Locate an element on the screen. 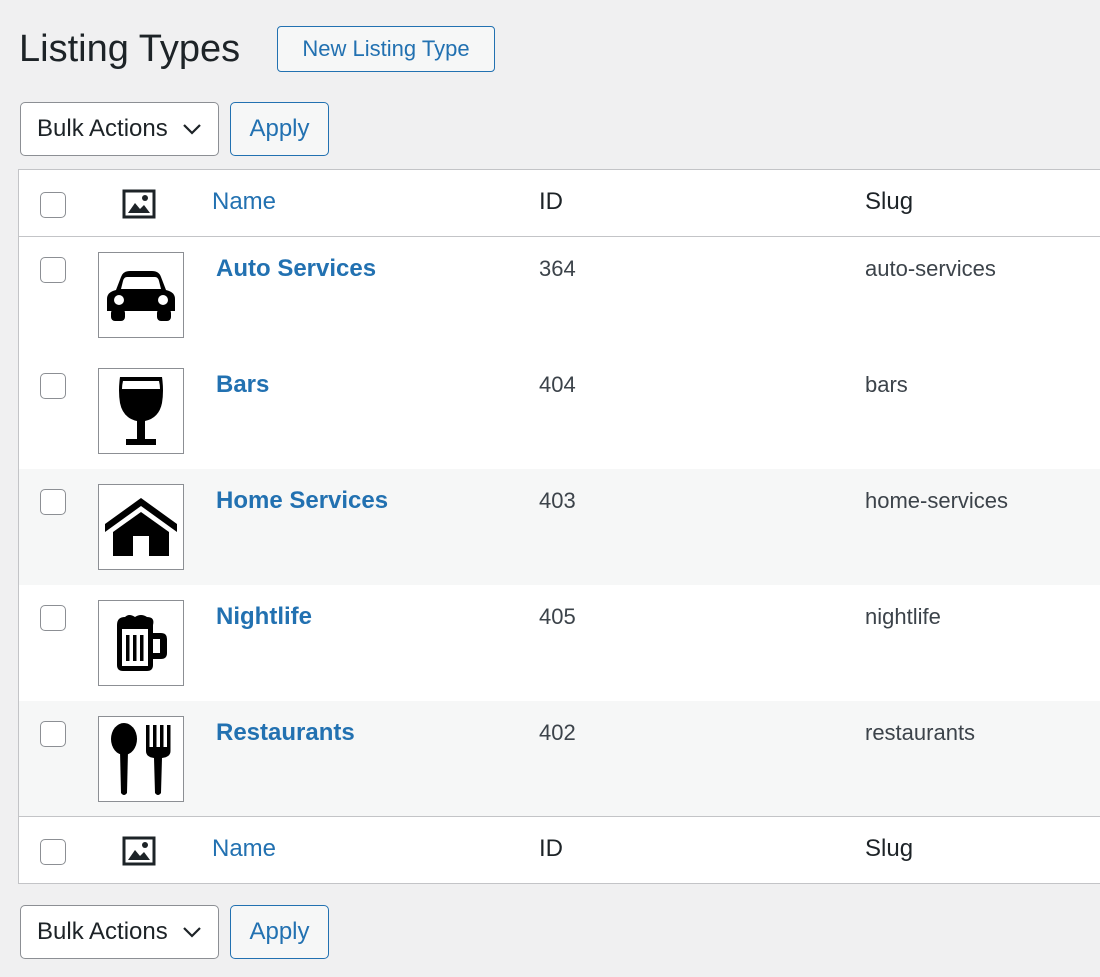 The image size is (1100, 977). apply-button-top: Apply is located at coordinates (279, 129).